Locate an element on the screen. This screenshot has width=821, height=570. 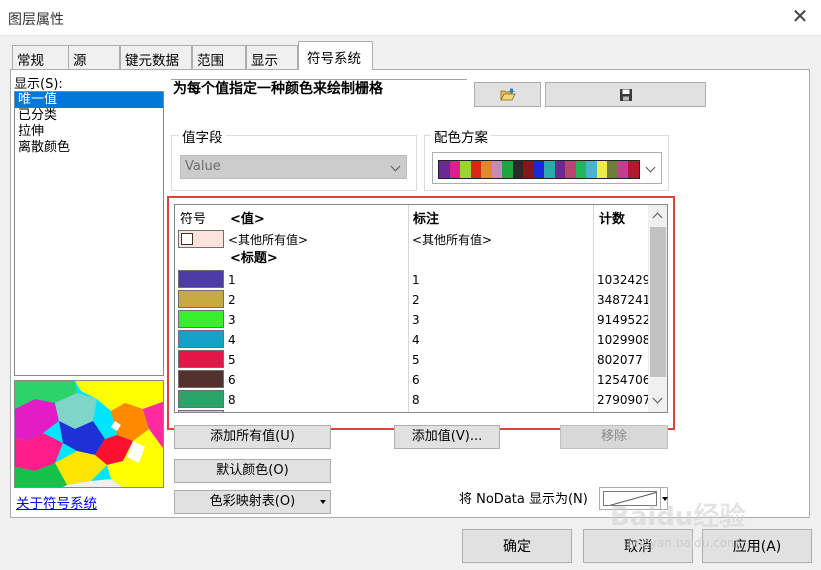
renderer-description: 为每个值指定一种颜色来绘制栅格 is located at coordinates (319, 93).